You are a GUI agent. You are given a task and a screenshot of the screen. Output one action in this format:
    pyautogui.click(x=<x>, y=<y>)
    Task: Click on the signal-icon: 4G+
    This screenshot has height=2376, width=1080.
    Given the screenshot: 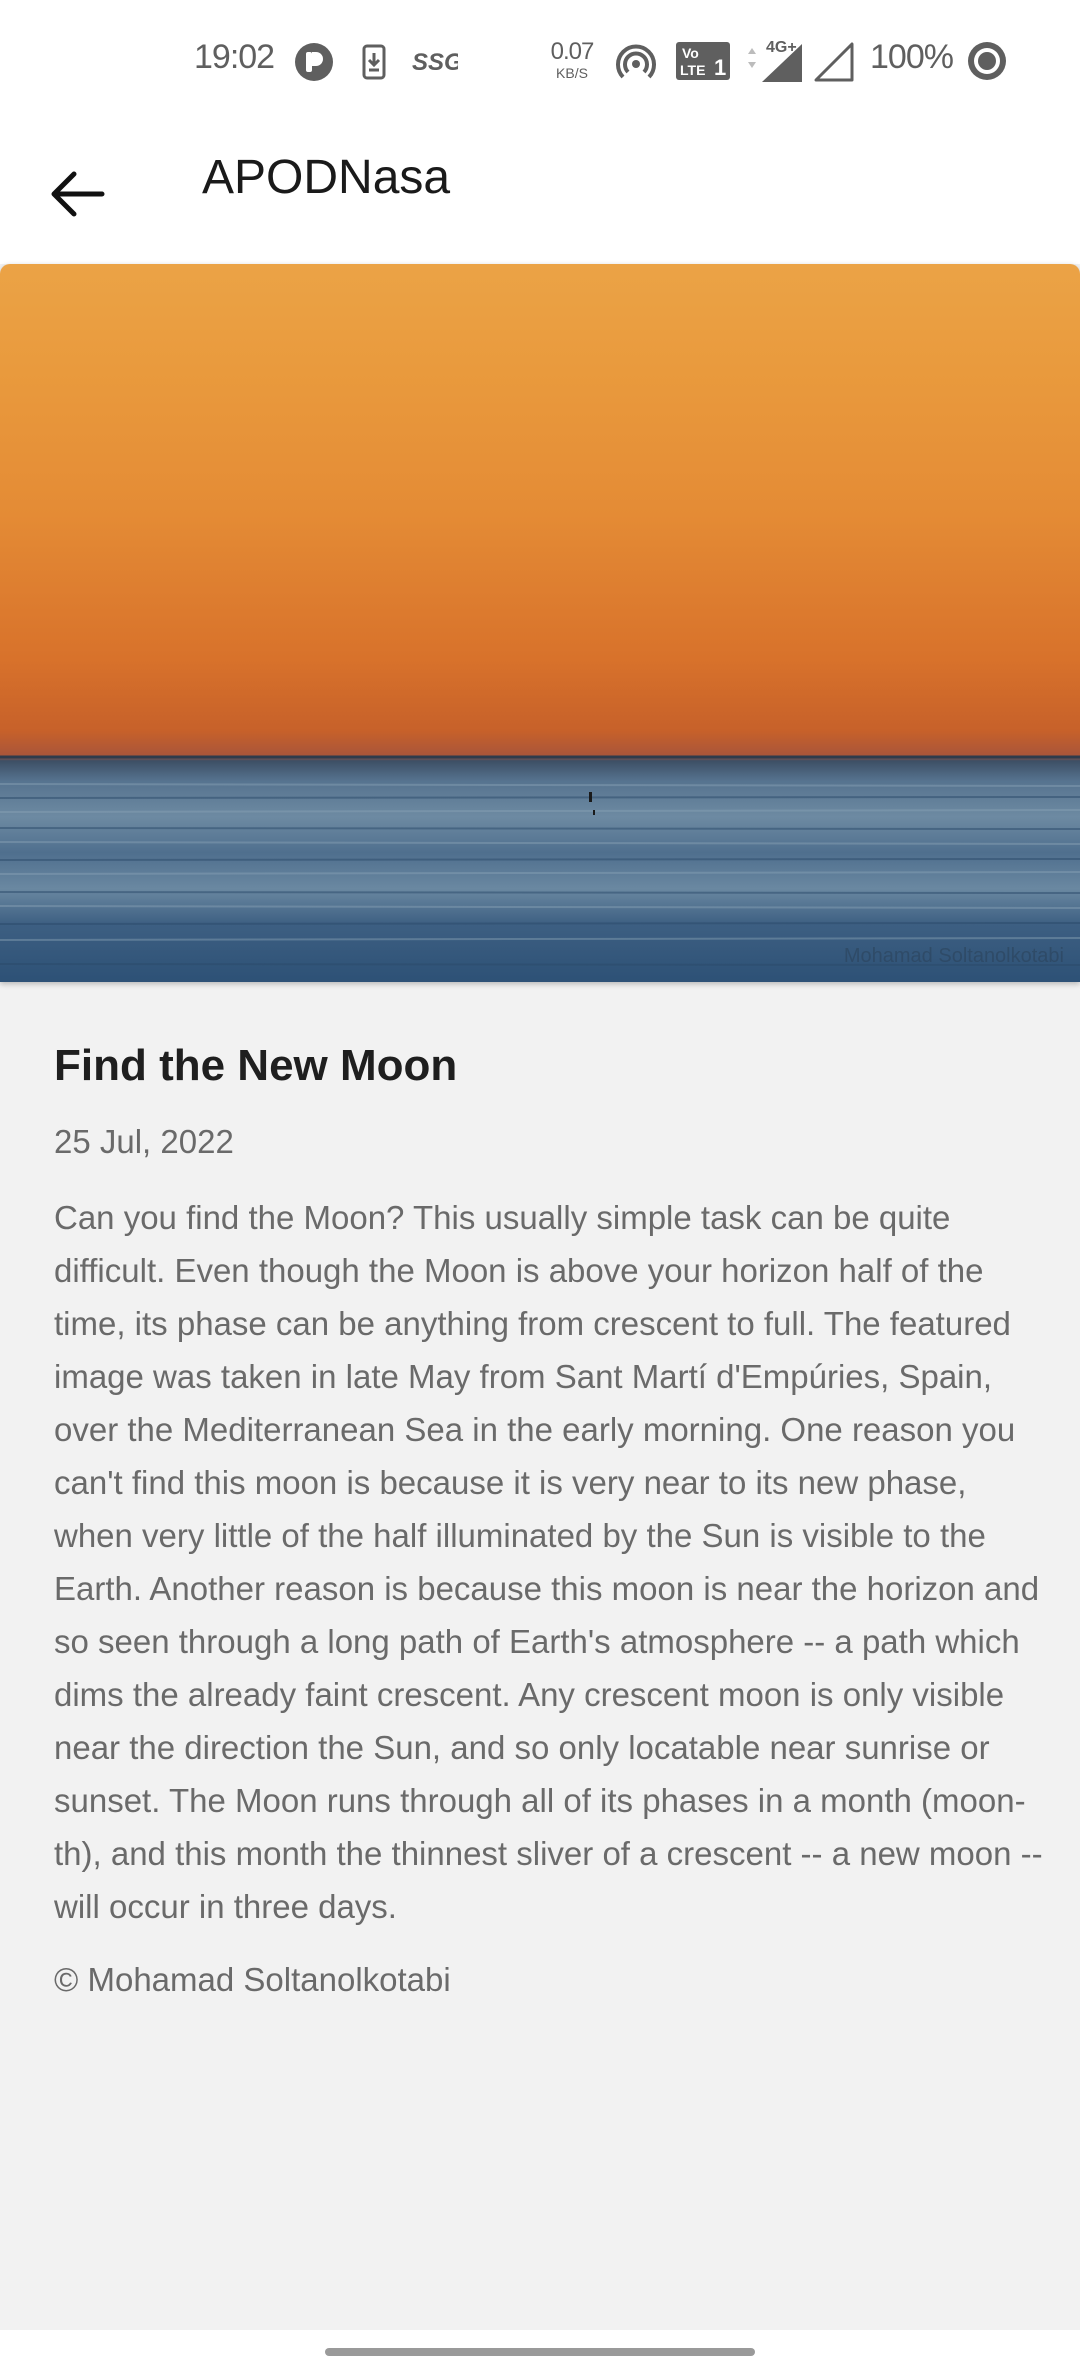 What is the action you would take?
    pyautogui.click(x=775, y=60)
    